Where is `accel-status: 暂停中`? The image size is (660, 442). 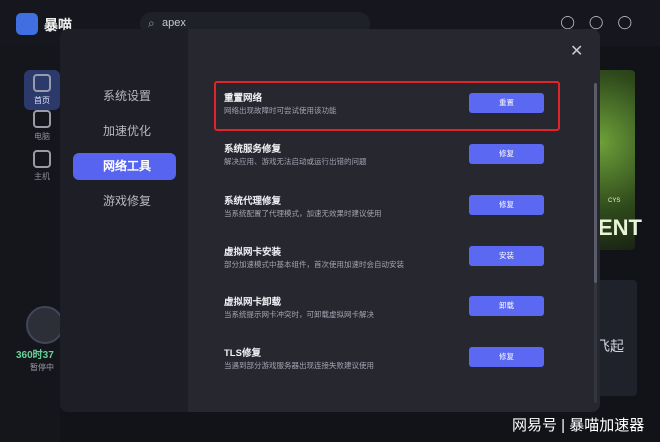
accel-status: 暂停中 is located at coordinates (42, 367).